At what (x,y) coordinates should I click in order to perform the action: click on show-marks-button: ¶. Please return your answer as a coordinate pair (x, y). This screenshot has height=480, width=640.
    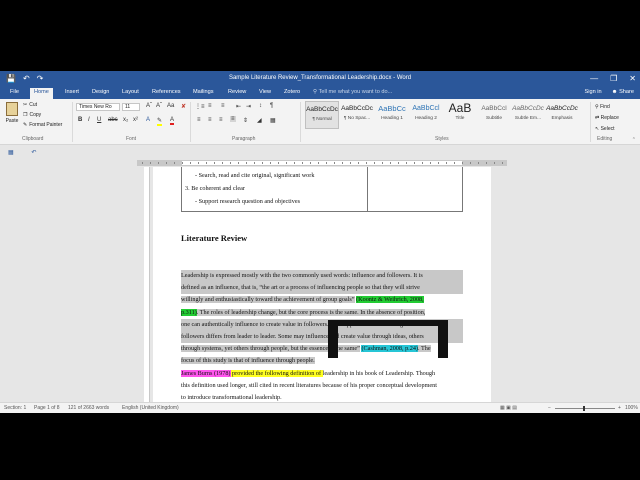
    Looking at the image, I should click on (271, 106).